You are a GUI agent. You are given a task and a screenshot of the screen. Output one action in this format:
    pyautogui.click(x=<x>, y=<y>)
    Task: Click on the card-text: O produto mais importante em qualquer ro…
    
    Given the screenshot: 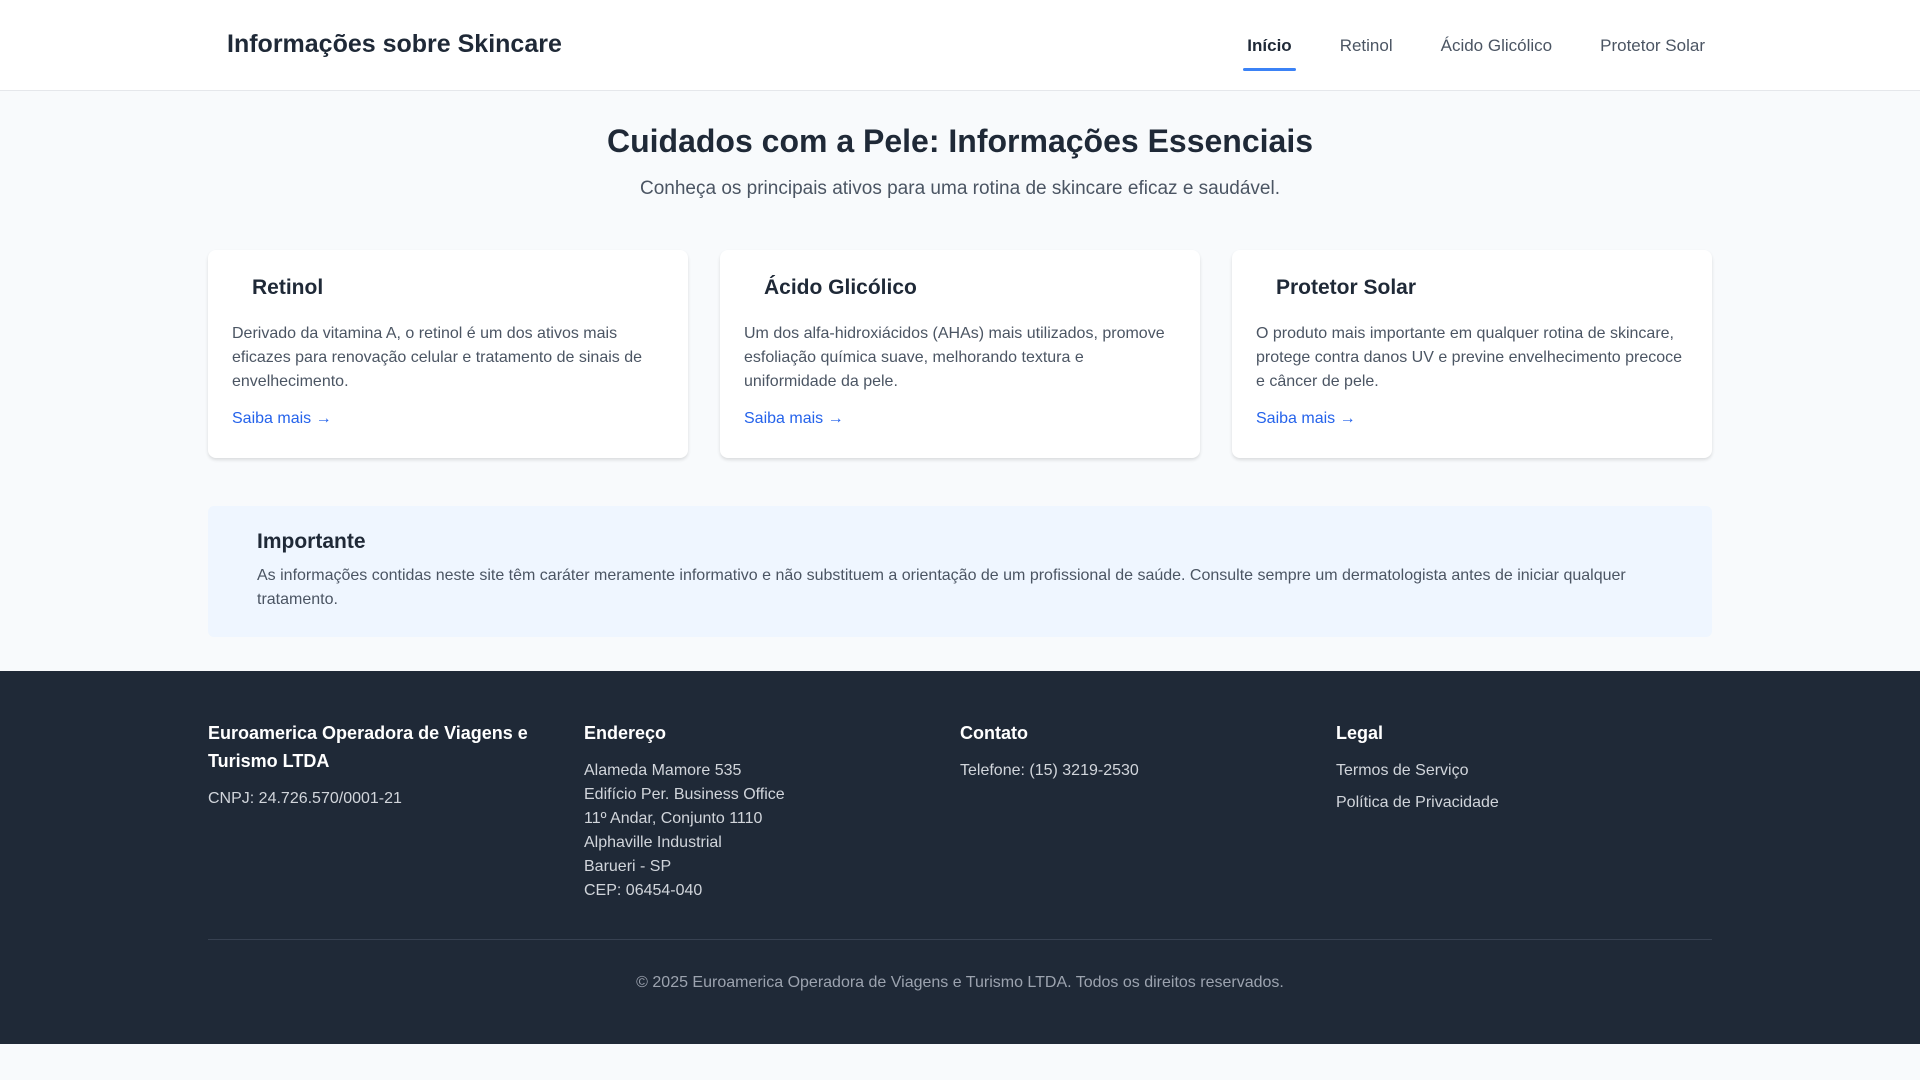 What is the action you would take?
    pyautogui.click(x=1469, y=357)
    